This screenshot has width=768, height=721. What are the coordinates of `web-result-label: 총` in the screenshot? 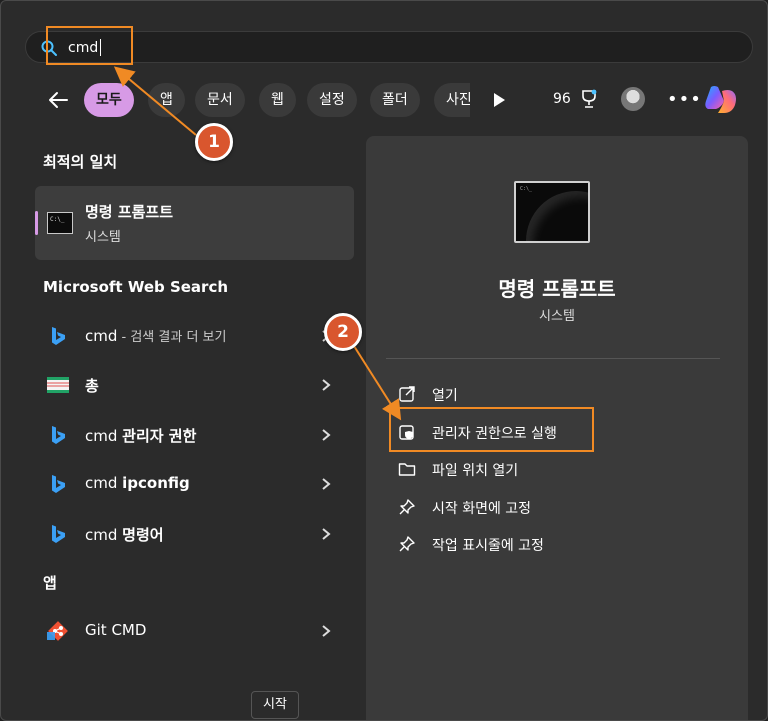 It's located at (92, 386).